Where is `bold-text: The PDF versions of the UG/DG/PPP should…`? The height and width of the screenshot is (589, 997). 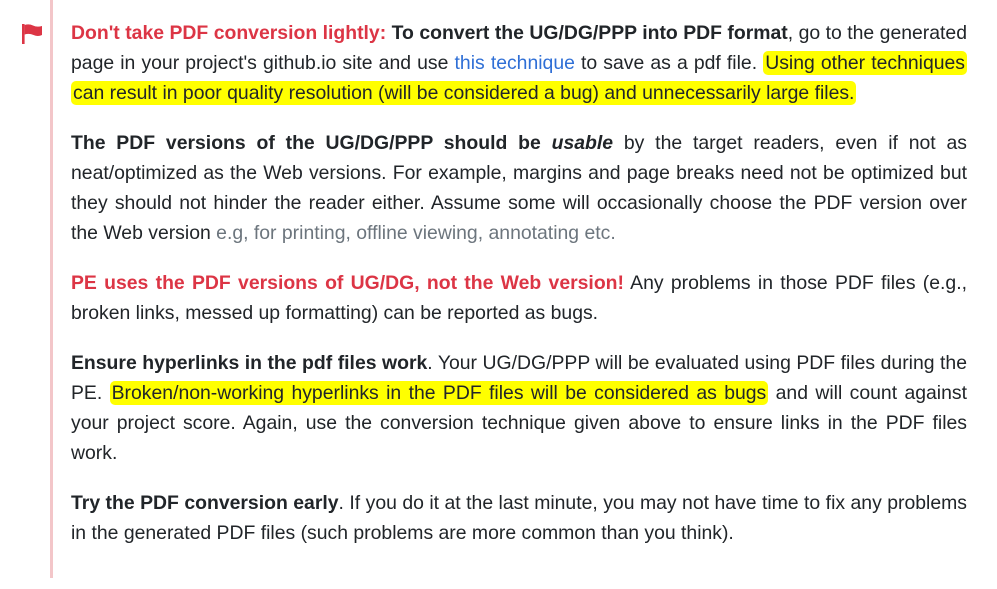 bold-text: The PDF versions of the UG/DG/PPP should… is located at coordinates (311, 143).